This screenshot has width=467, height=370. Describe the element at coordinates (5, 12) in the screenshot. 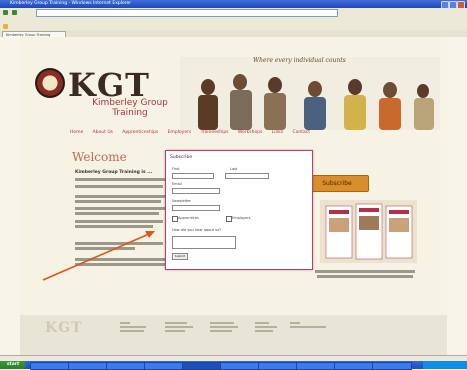

I see `back-icon` at that location.